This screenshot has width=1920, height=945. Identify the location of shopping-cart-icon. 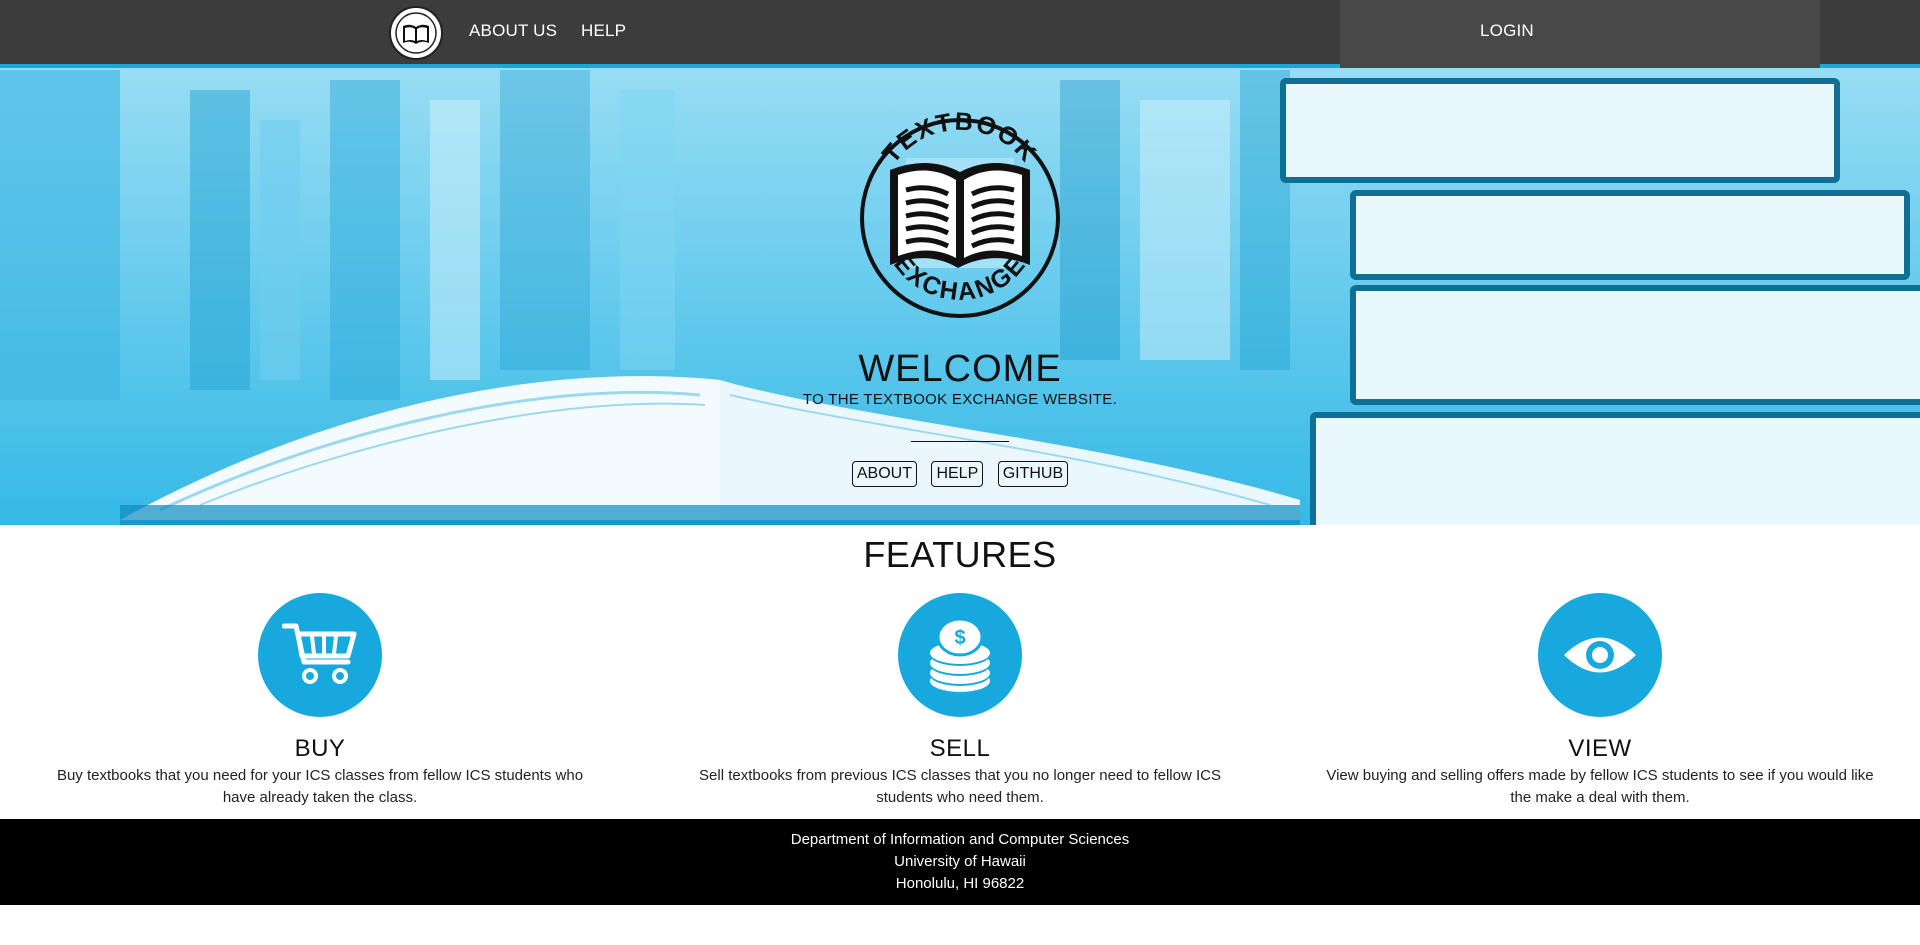
(319, 653).